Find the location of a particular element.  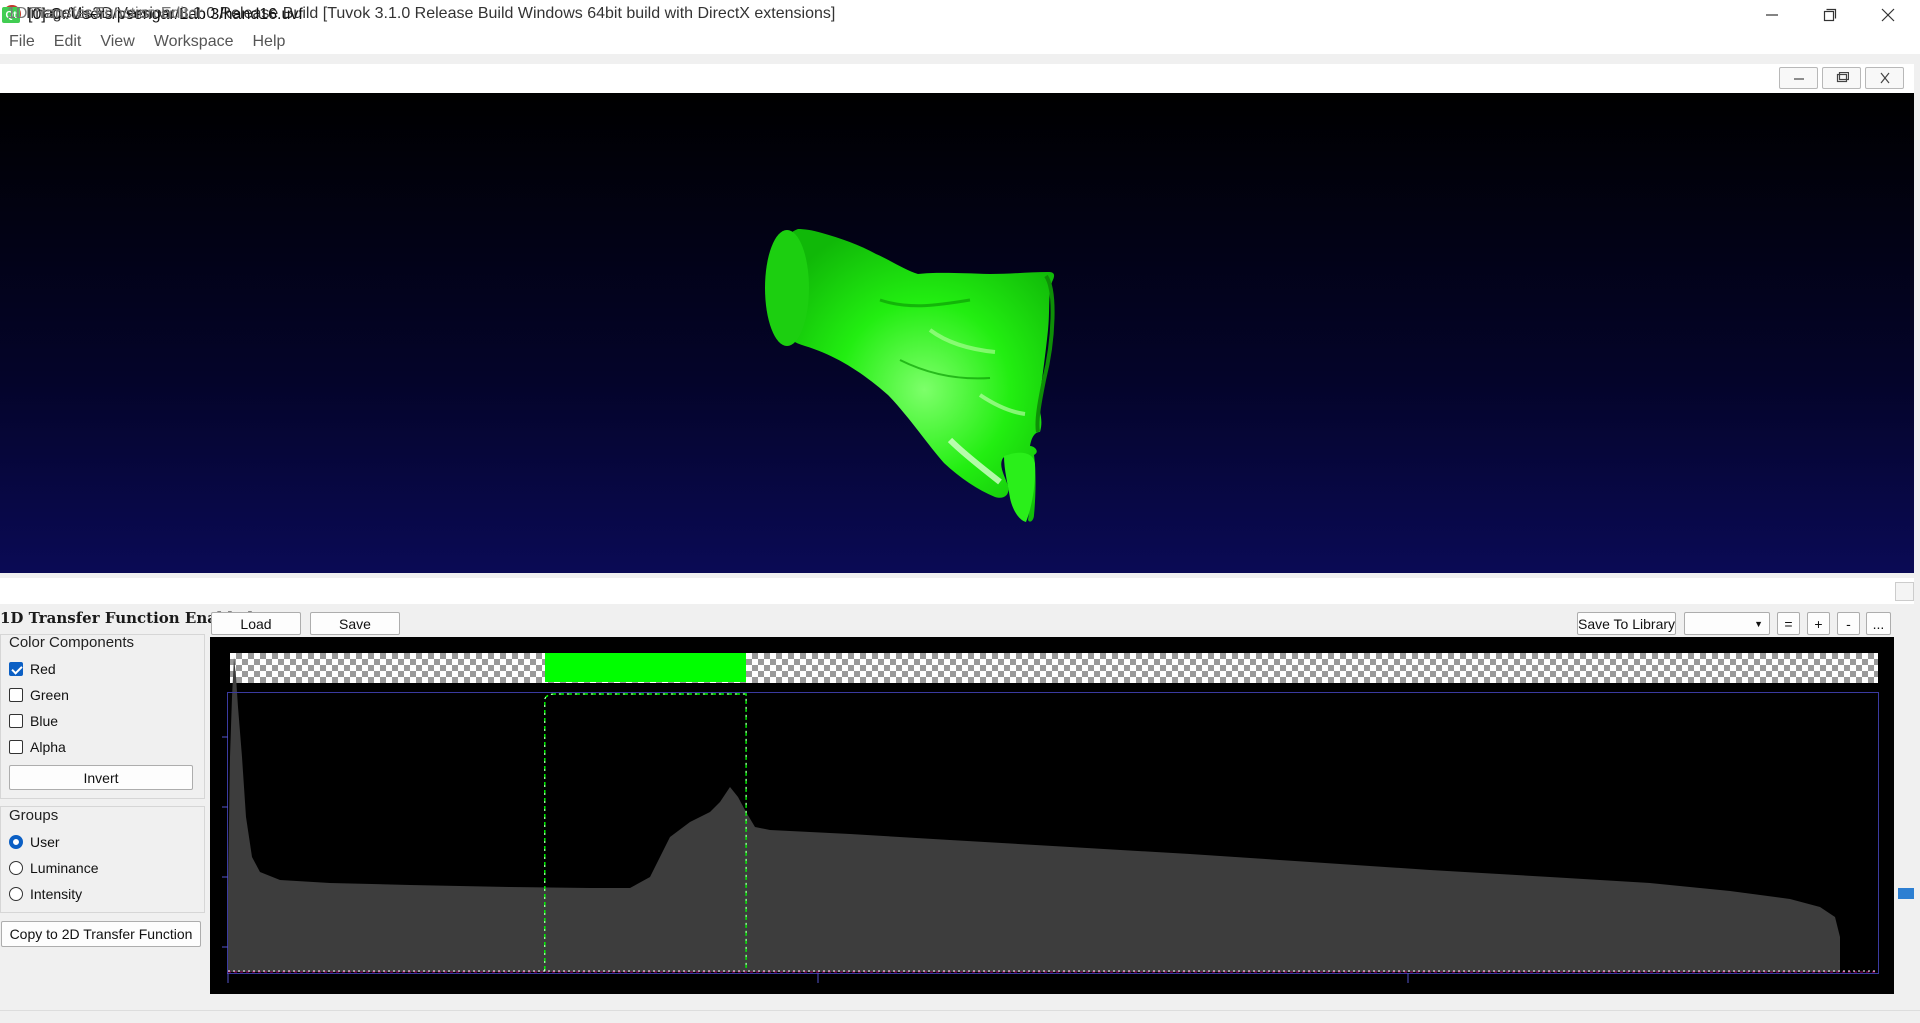

tf-vertical-scrollbar is located at coordinates (1905, 815).